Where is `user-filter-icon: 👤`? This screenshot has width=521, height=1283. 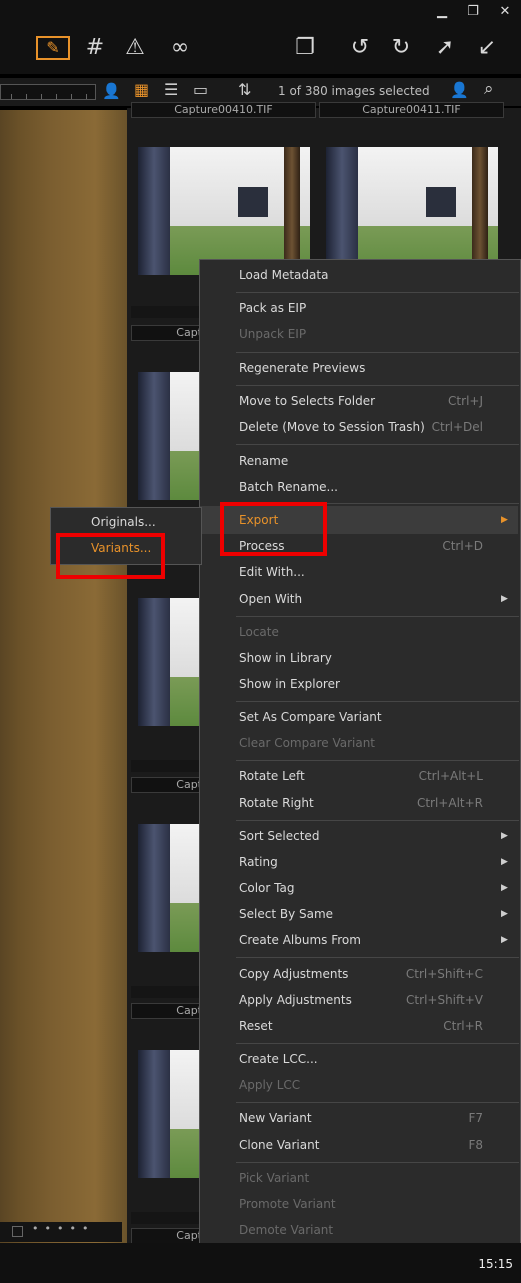
user-filter-icon: 👤 is located at coordinates (459, 90).